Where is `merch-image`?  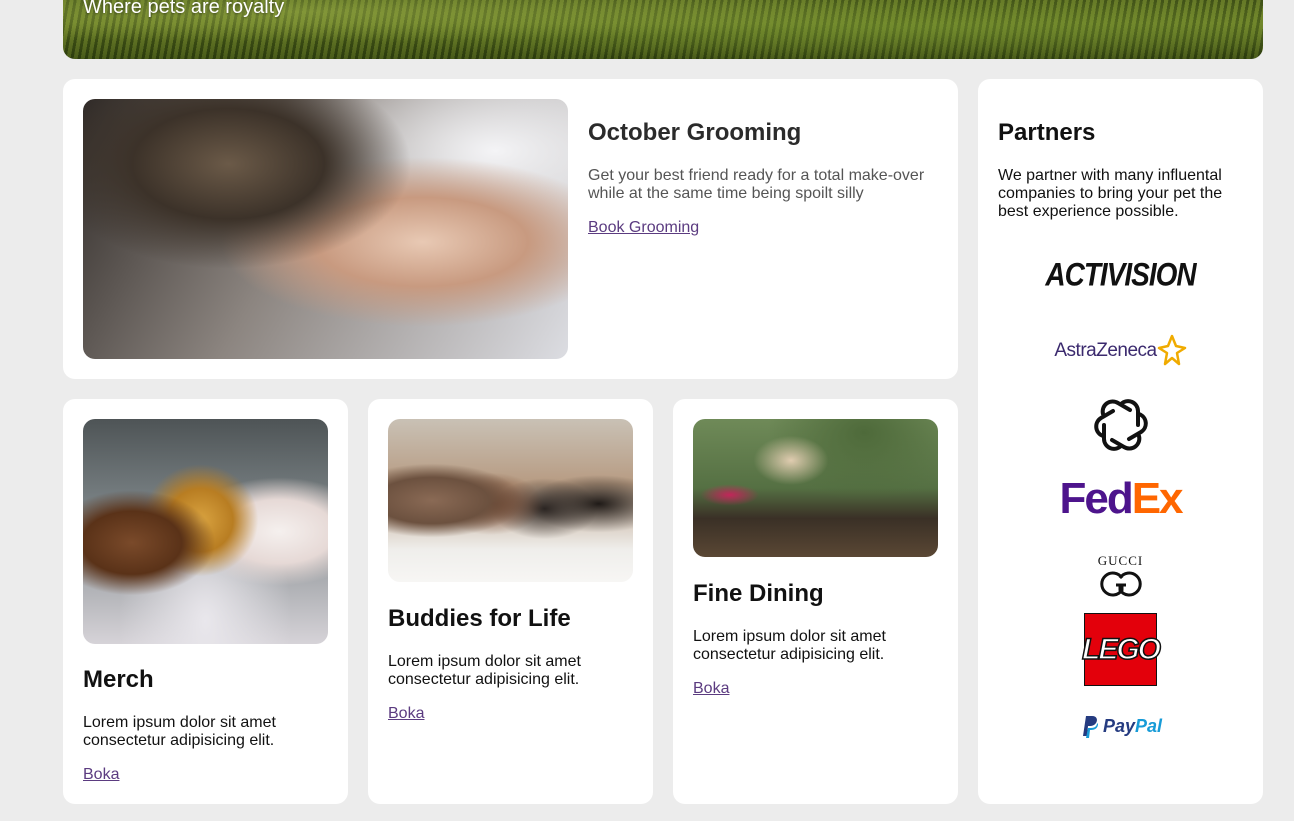 merch-image is located at coordinates (205, 531).